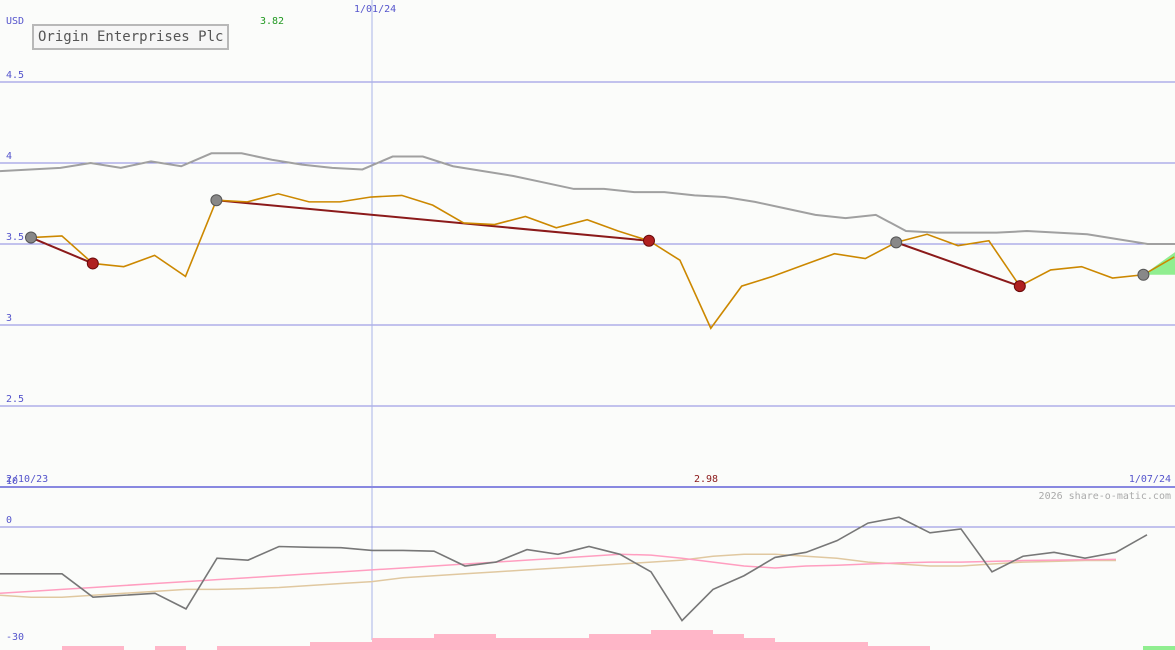 This screenshot has height=650, width=1175. Describe the element at coordinates (131, 37) in the screenshot. I see `chart-title: Origin Enterprises Plc` at that location.